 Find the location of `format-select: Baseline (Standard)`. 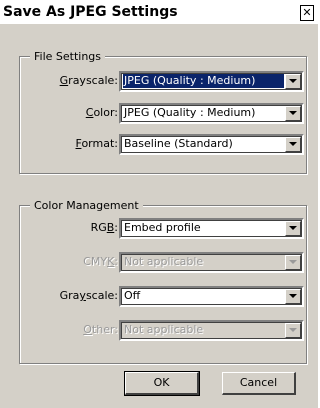

format-select: Baseline (Standard) is located at coordinates (211, 144).